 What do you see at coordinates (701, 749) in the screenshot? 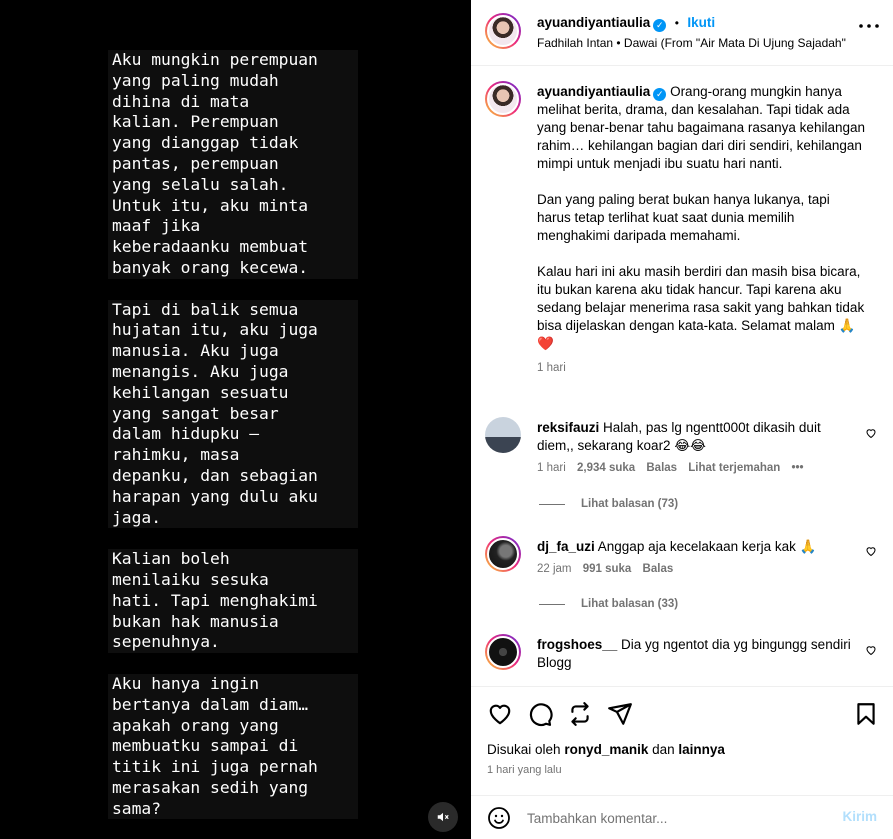
I see `liked-by-others: lainnya` at bounding box center [701, 749].